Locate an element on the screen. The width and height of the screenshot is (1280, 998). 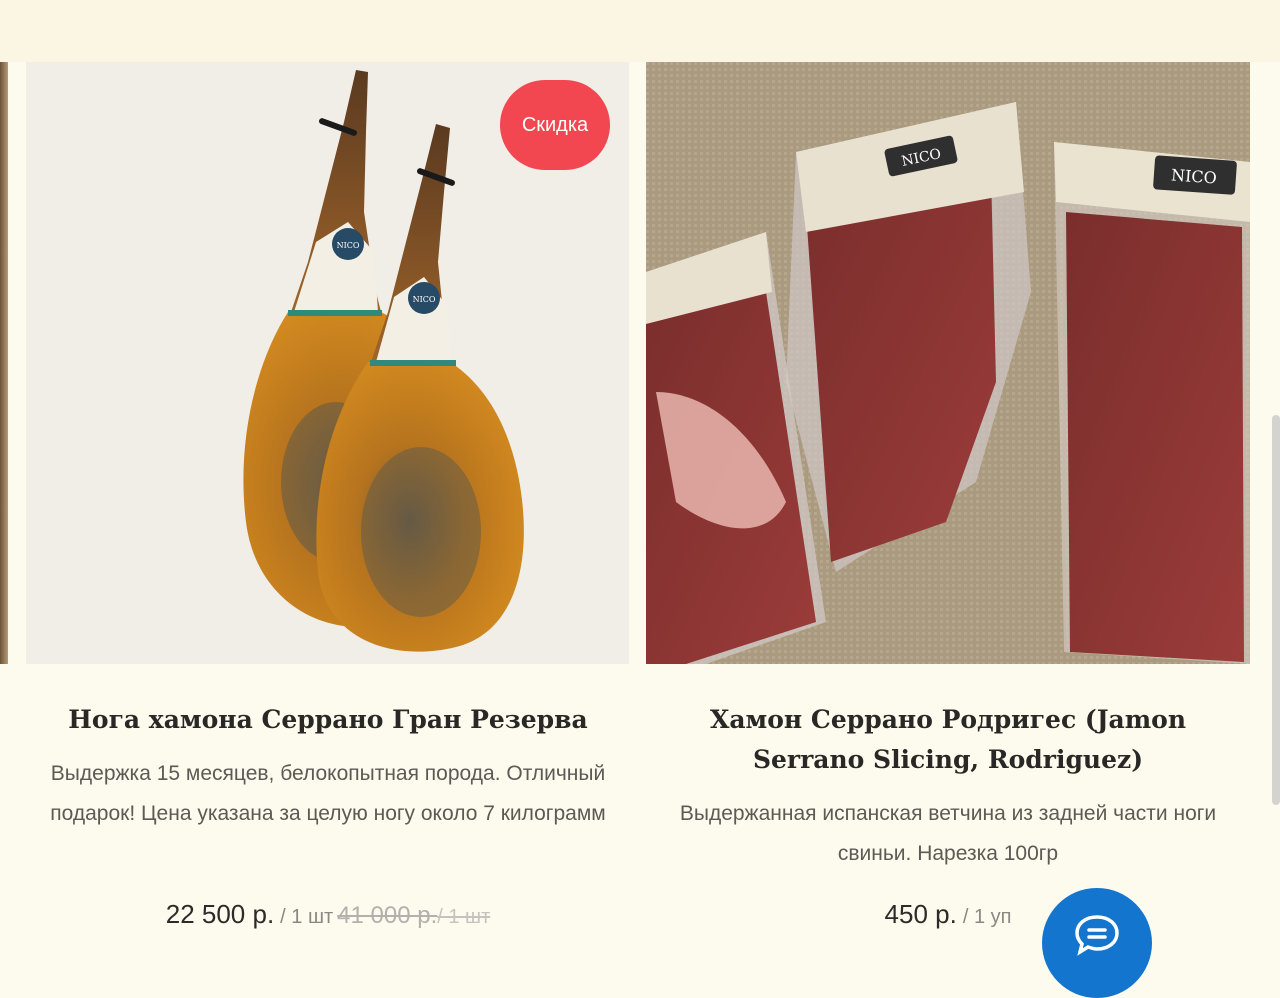
product-price: 450 р. / 1 уп is located at coordinates (948, 914).